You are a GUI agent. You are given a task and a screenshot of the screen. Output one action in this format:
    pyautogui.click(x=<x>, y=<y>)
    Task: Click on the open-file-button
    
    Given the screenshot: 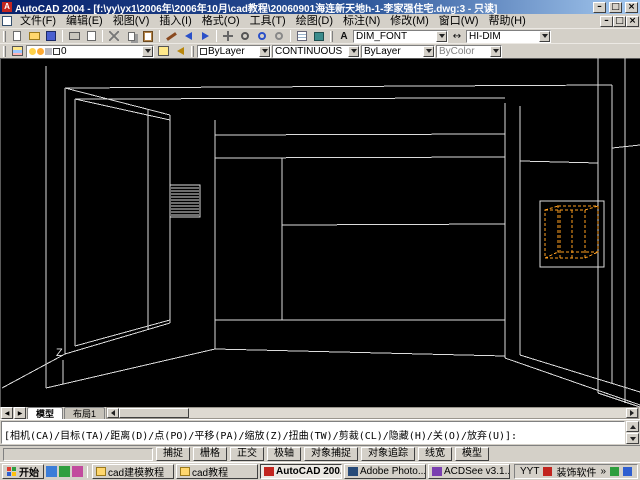 What is the action you would take?
    pyautogui.click(x=34, y=36)
    